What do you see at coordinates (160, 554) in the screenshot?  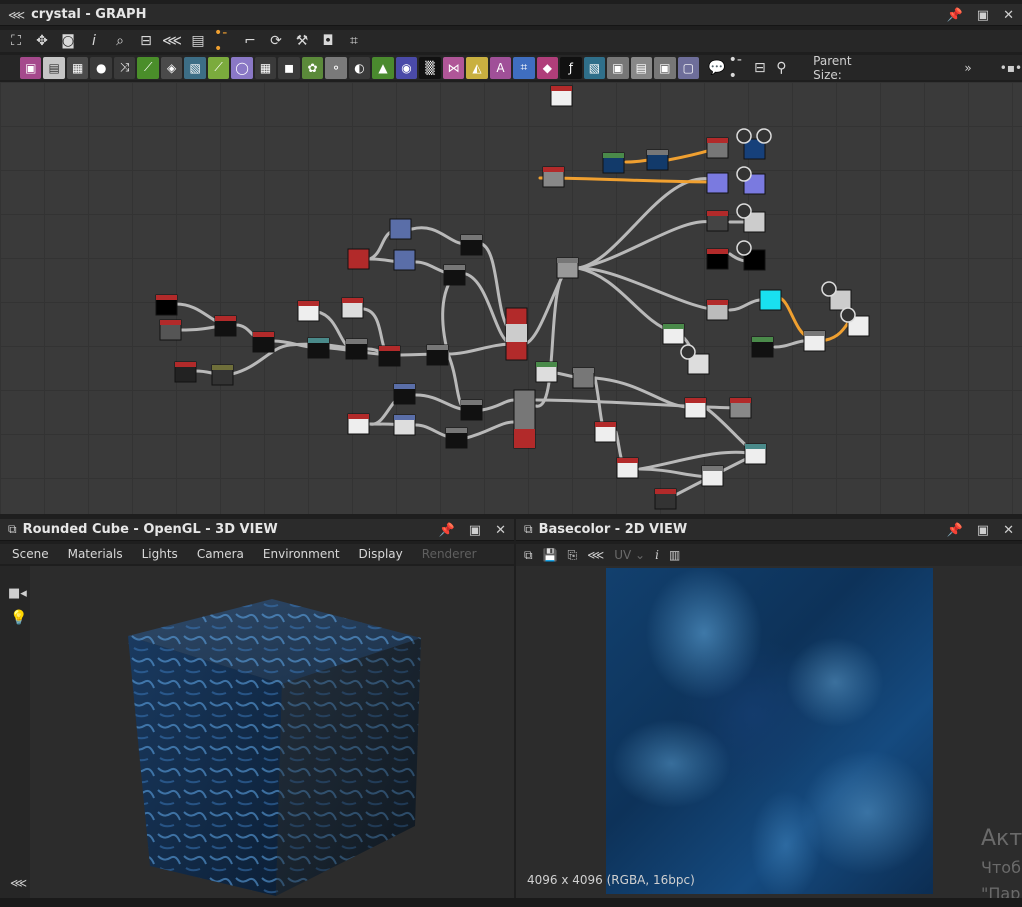 I see `menu-lights: Lights` at bounding box center [160, 554].